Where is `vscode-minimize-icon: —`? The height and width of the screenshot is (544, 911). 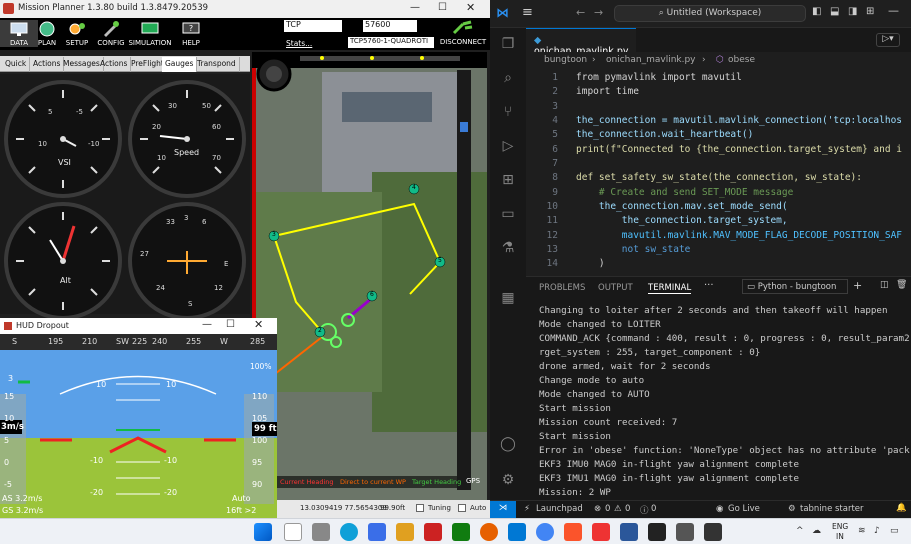
vscode-minimize-icon: — is located at coordinates (893, 10).